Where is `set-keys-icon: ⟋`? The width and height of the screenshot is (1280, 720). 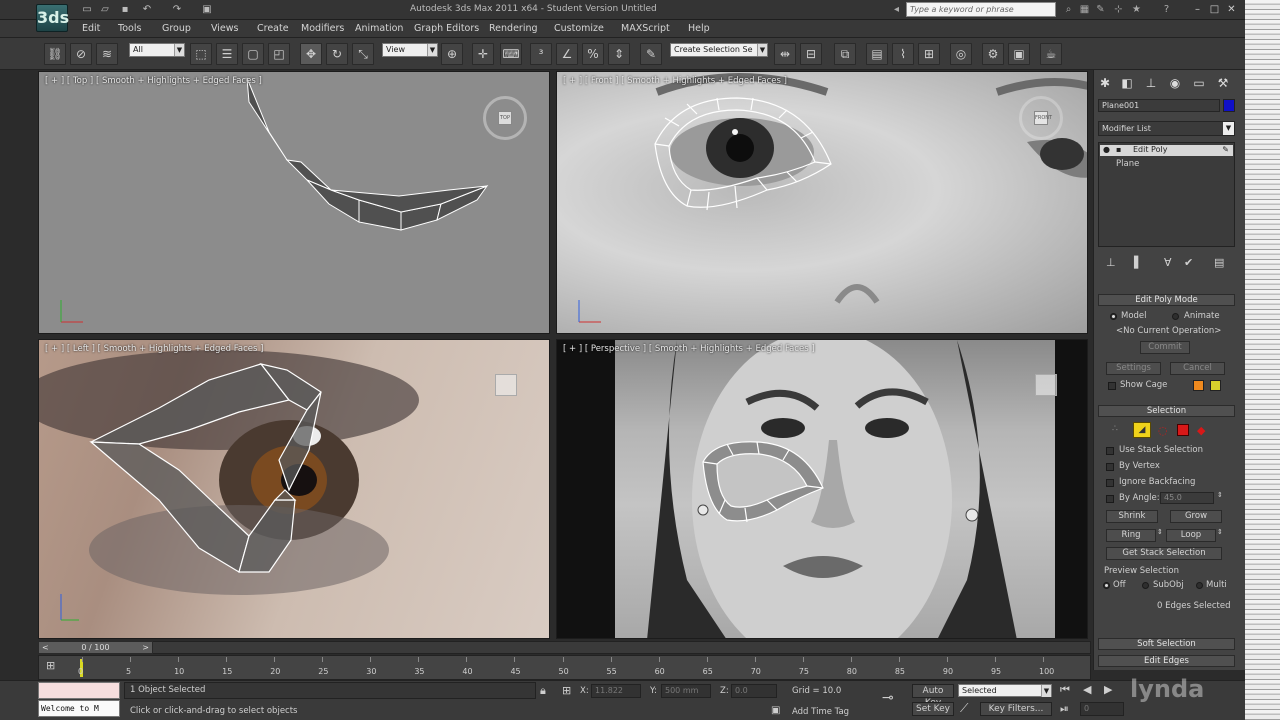
set-keys-icon: ⟋ is located at coordinates (964, 708).